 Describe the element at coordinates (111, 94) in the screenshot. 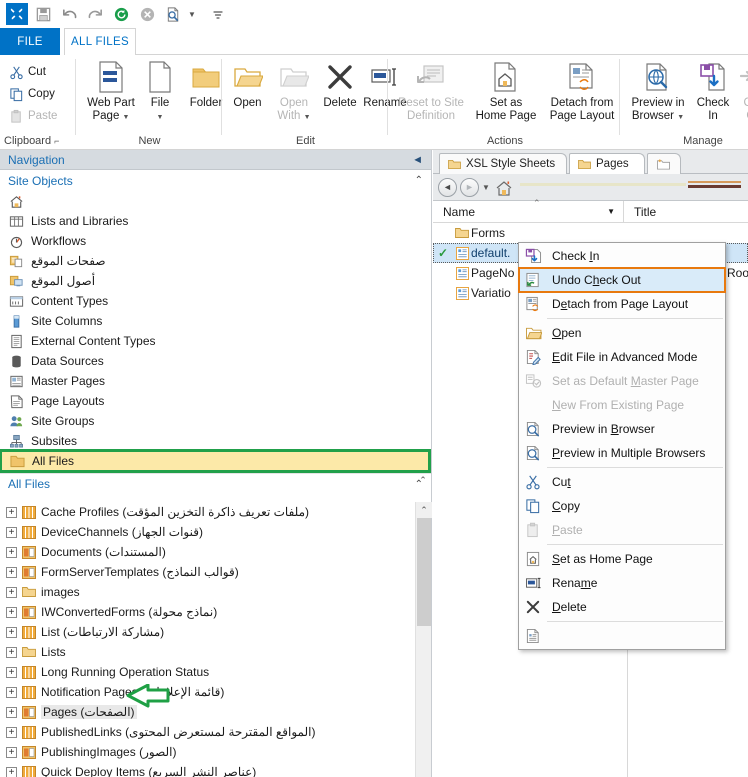

I see `web-part-page-button: Web Part Page ▼` at that location.